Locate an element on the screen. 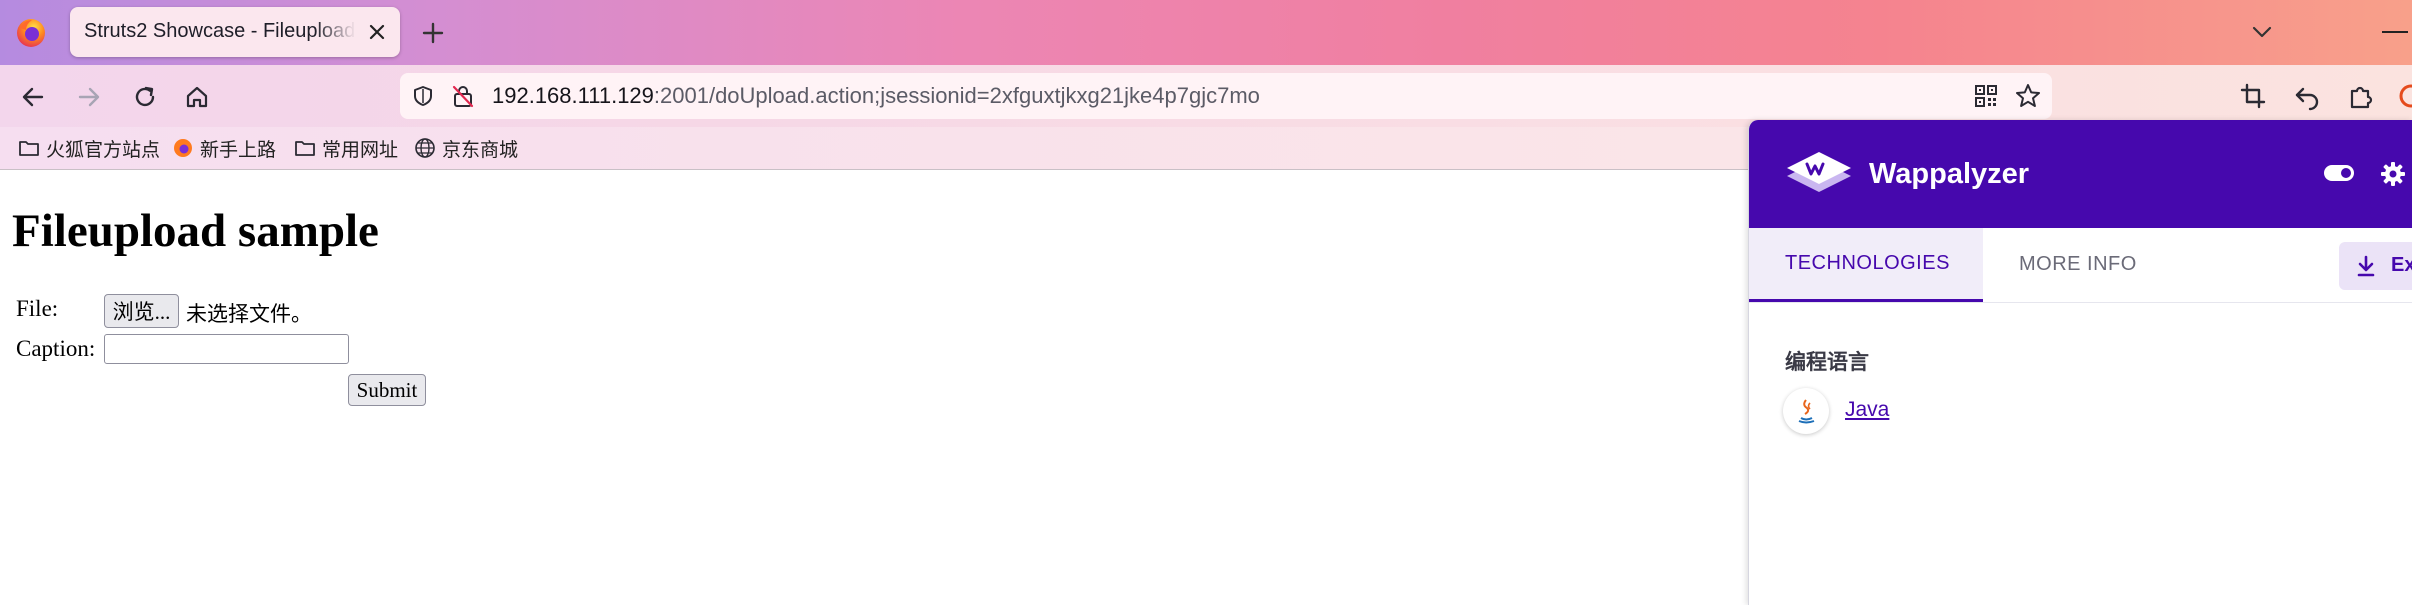 Image resolution: width=2412 pixels, height=605 pixels. caption-input is located at coordinates (226, 349).